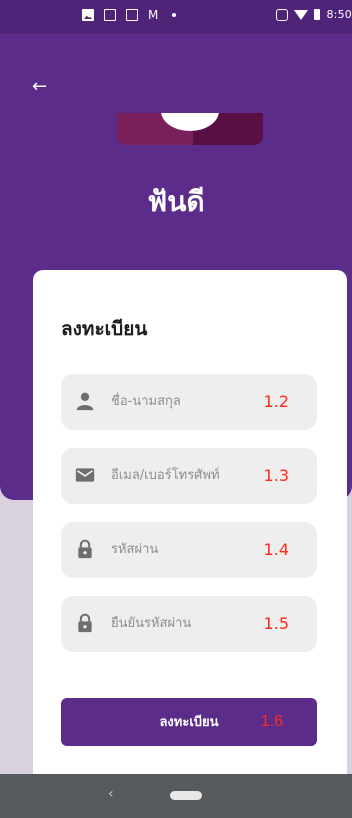 This screenshot has width=352, height=818. I want to click on status-bar: M 8:50, so click(176, 17).